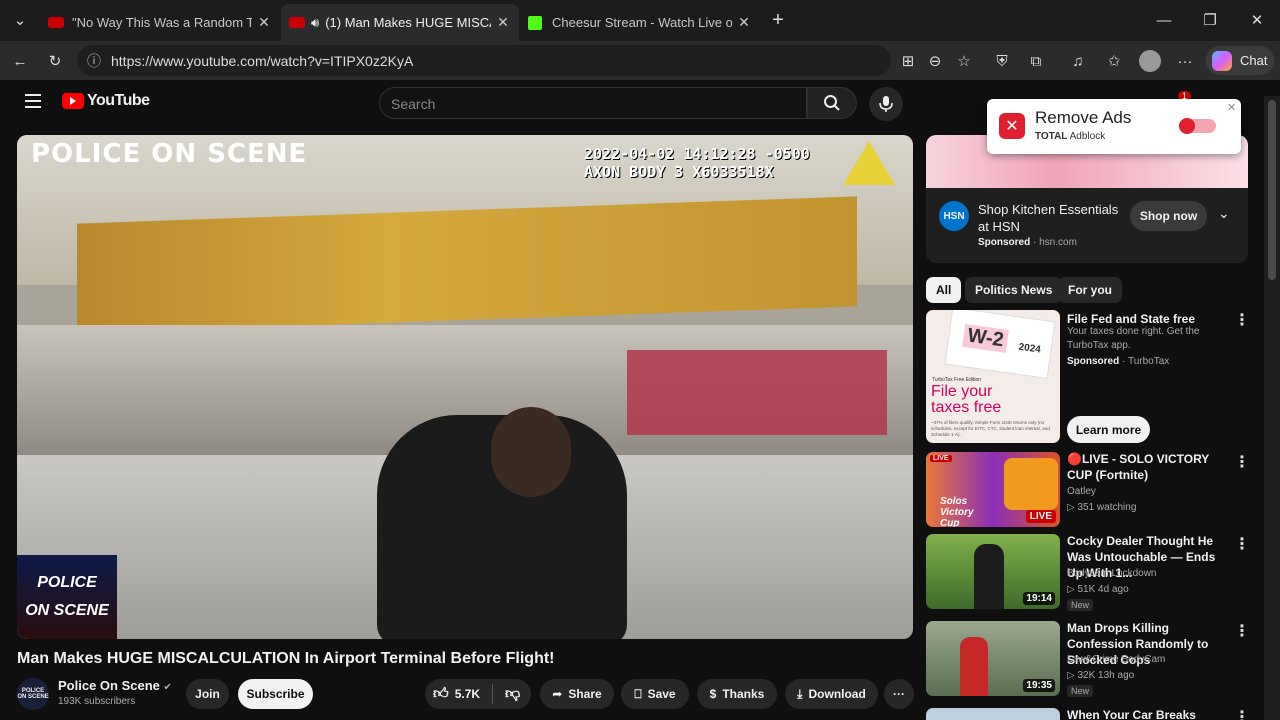 Image resolution: width=1280 pixels, height=720 pixels. Describe the element at coordinates (778, 20) in the screenshot. I see `new-tab-plus-icon: +` at that location.